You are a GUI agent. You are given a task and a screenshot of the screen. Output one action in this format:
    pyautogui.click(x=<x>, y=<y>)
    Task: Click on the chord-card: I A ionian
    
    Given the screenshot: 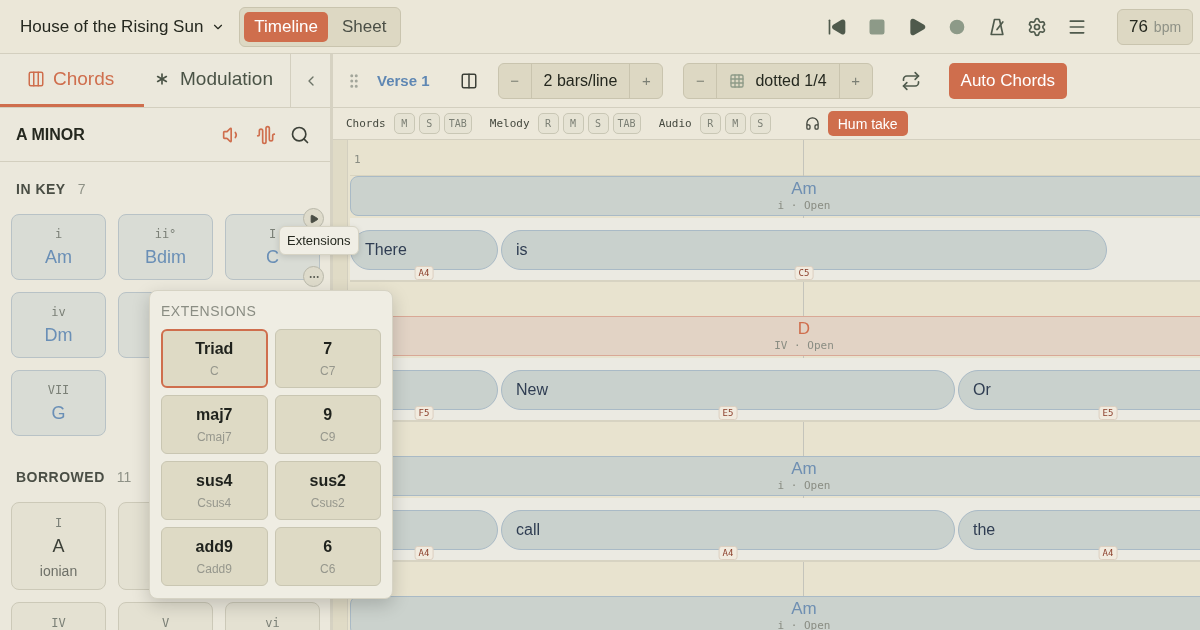 What is the action you would take?
    pyautogui.click(x=58, y=546)
    